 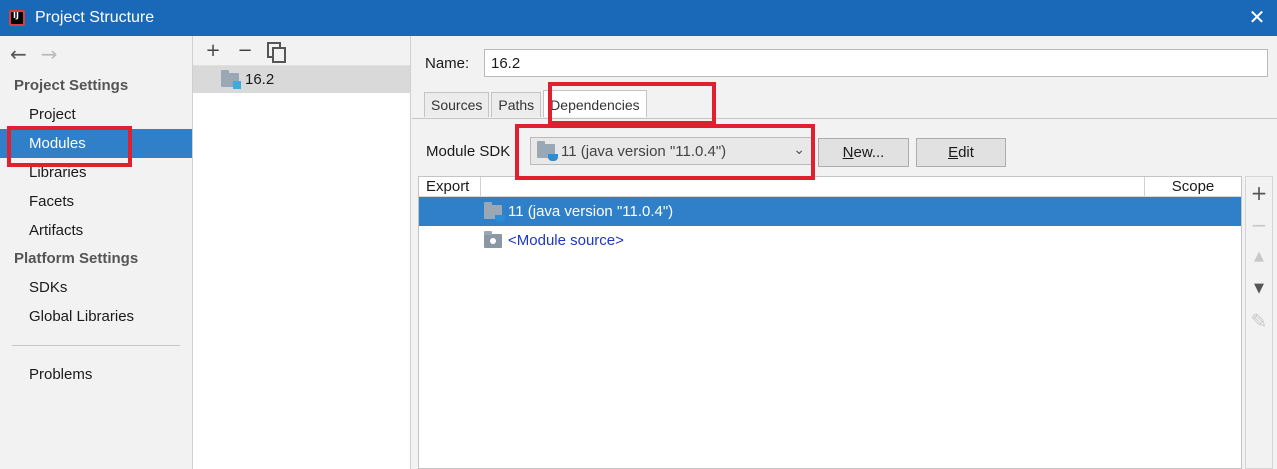 What do you see at coordinates (301, 79) in the screenshot?
I see `module-list-item: 16.2` at bounding box center [301, 79].